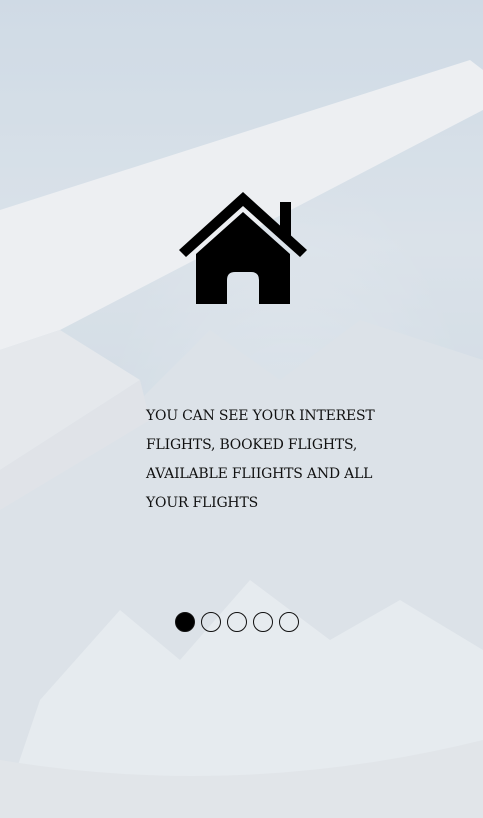 Image resolution: width=483 pixels, height=818 pixels. I want to click on page-indicator, so click(237, 623).